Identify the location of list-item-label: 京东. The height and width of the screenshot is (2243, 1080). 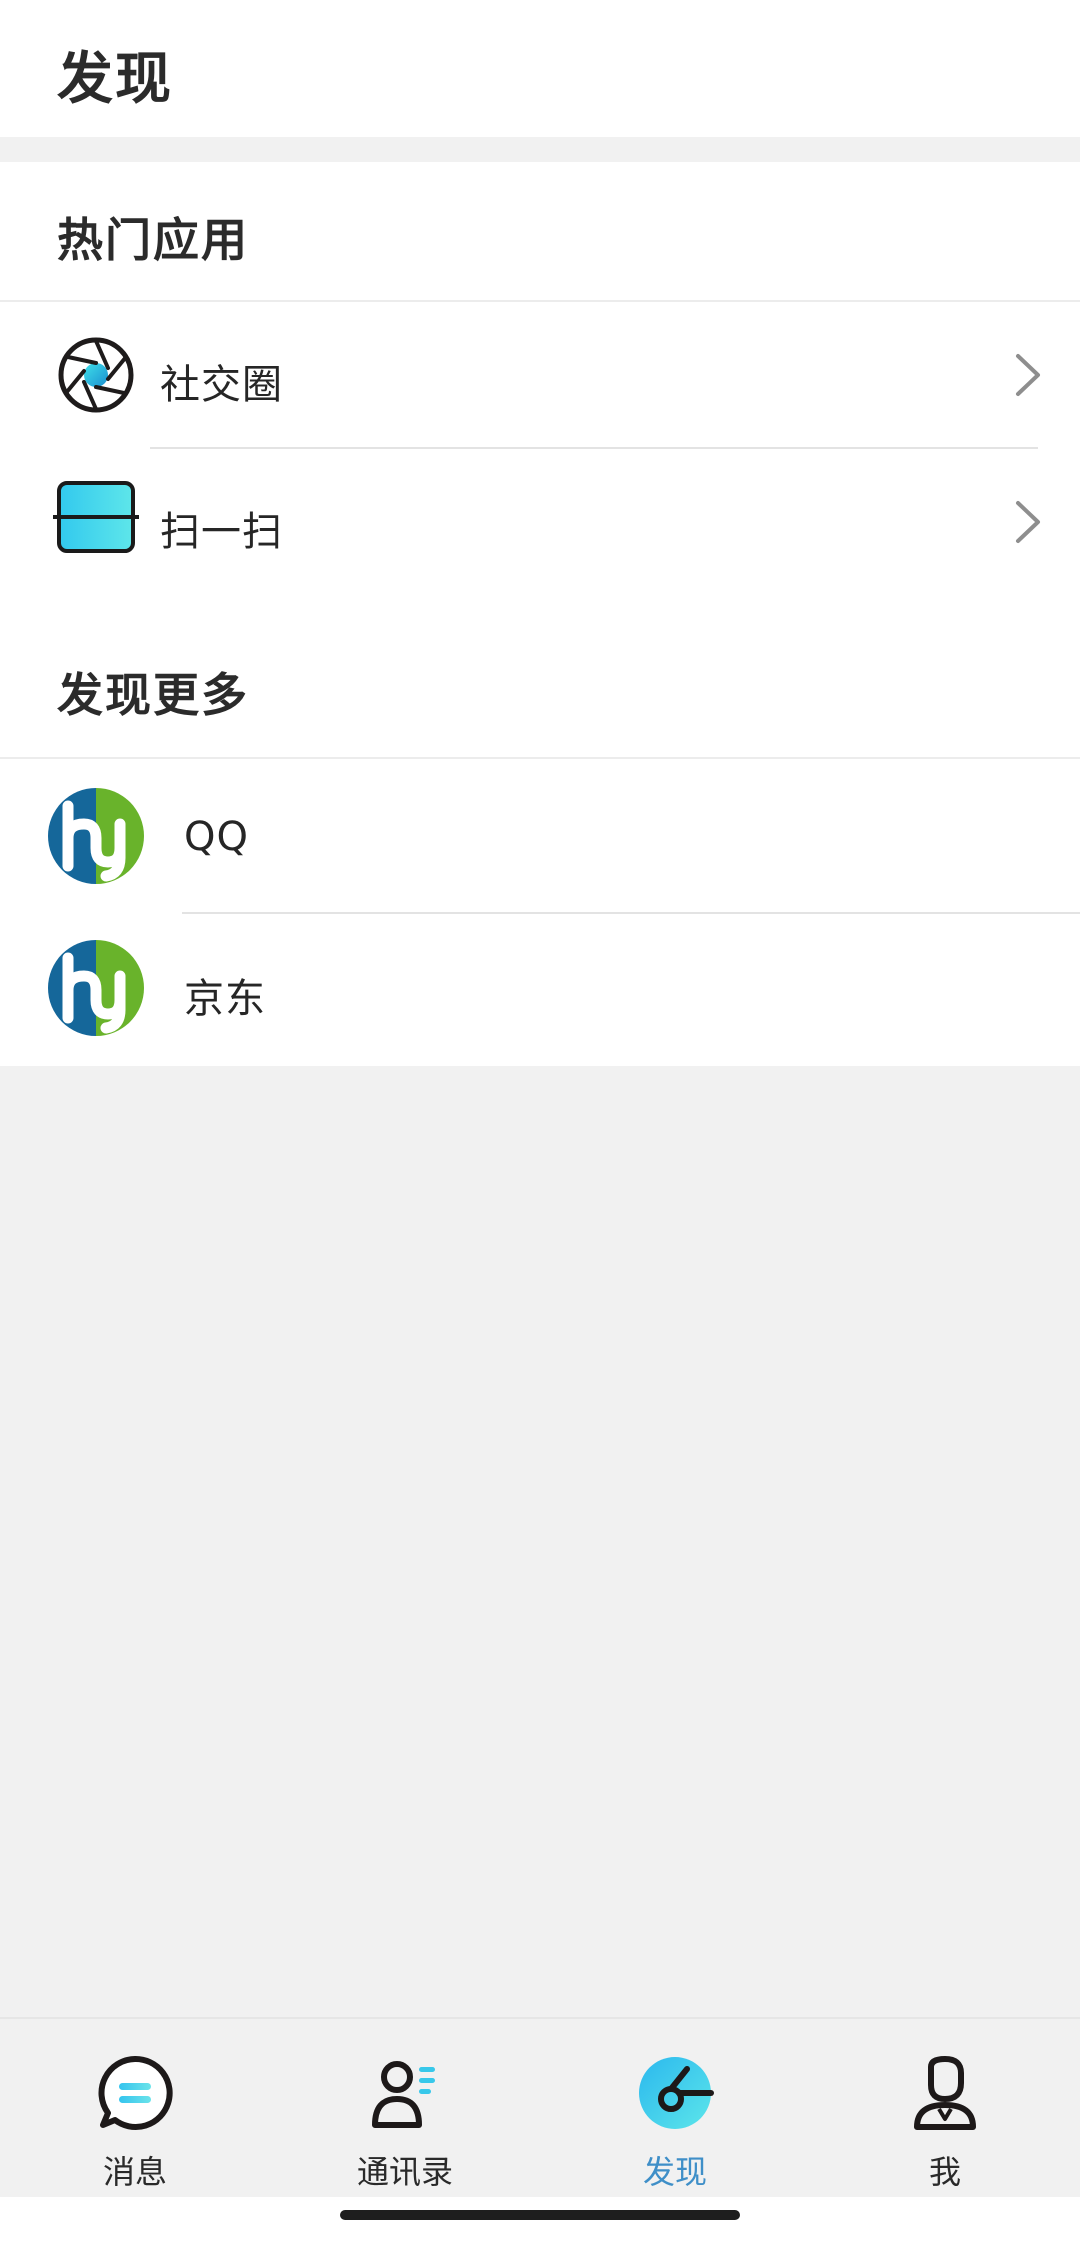
(225, 999).